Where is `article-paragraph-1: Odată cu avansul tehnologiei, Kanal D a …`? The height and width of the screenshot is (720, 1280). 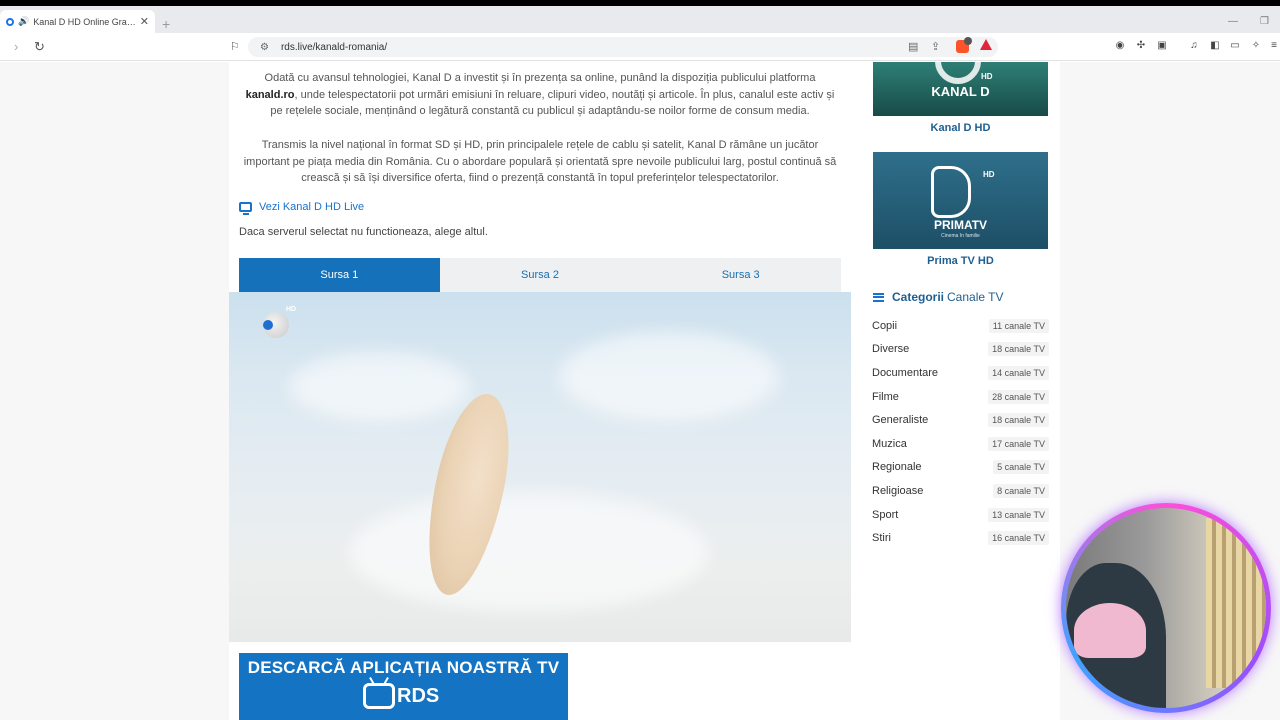
article-paragraph-1: Odată cu avansul tehnologiei, Kanal D a … is located at coordinates (540, 95).